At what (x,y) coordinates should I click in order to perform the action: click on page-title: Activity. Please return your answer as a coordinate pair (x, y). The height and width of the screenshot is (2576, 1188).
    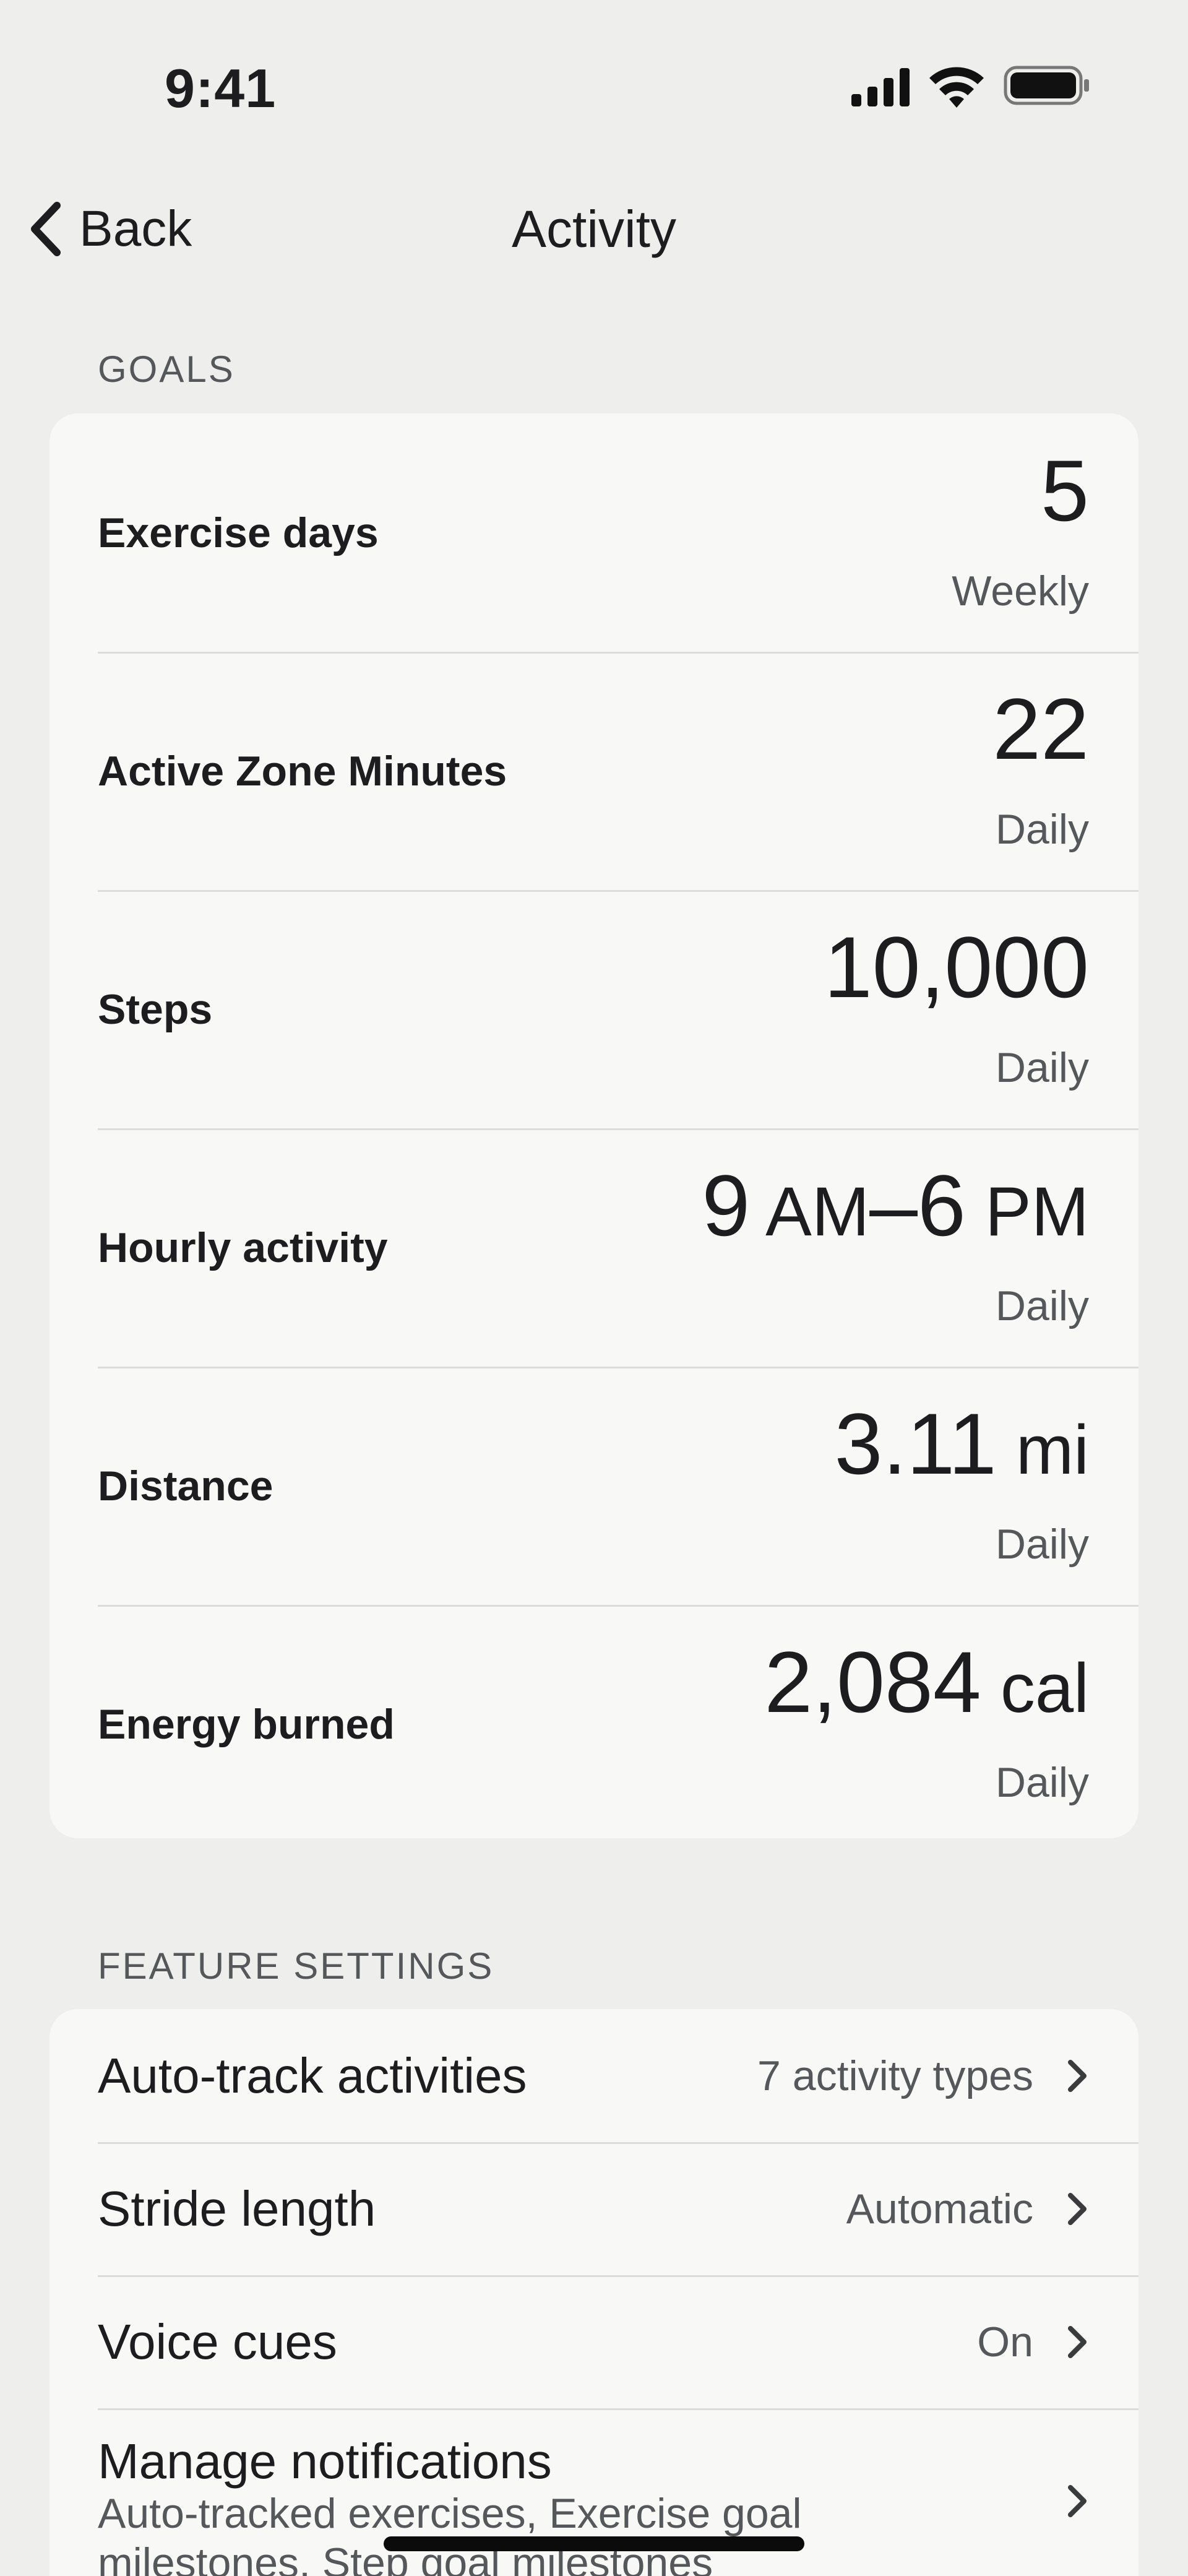
    Looking at the image, I should click on (594, 229).